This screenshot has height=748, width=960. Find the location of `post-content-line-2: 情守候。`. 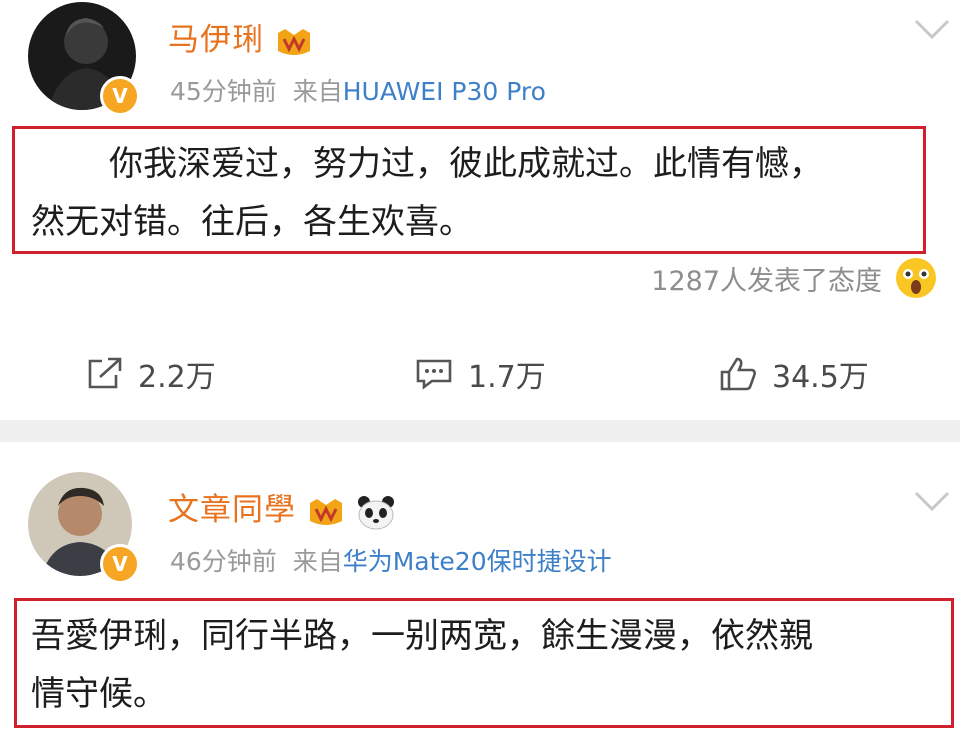

post-content-line-2: 情守候。 is located at coordinates (99, 694).